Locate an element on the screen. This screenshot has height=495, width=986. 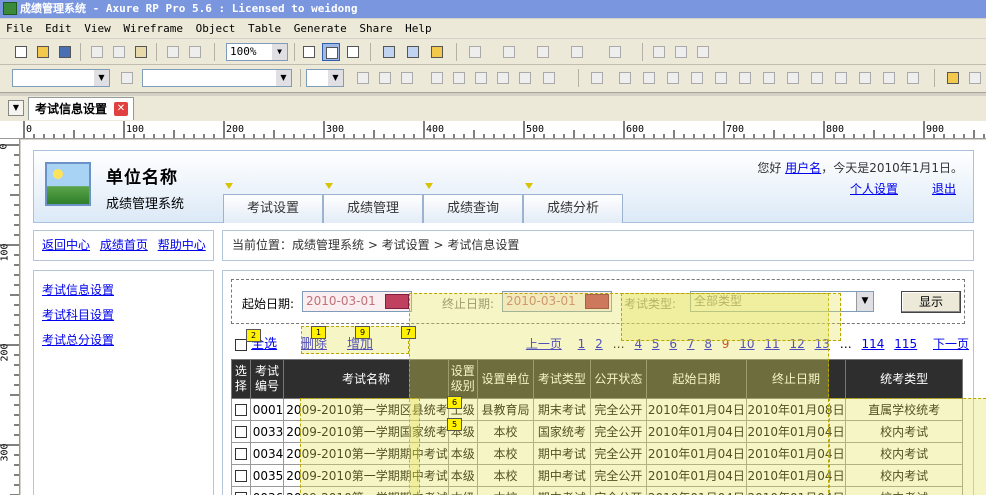
more-icon is located at coordinates (975, 78).